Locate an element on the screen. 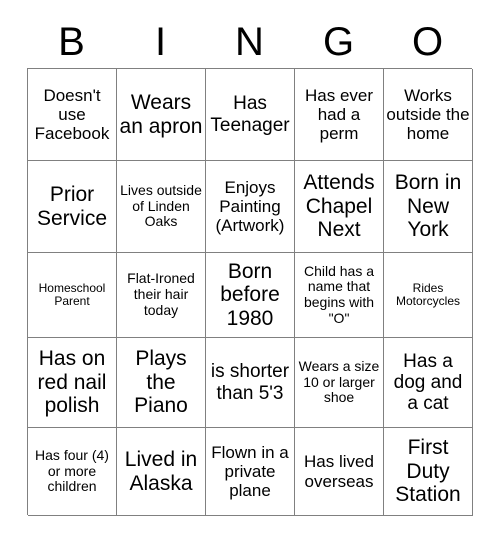  bingo-cell-label: Homeschool Parent is located at coordinates (72, 294).